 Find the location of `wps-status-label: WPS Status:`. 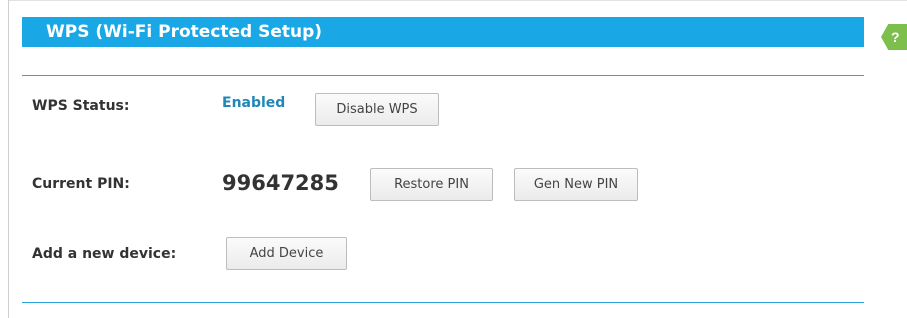

wps-status-label: WPS Status: is located at coordinates (81, 106).